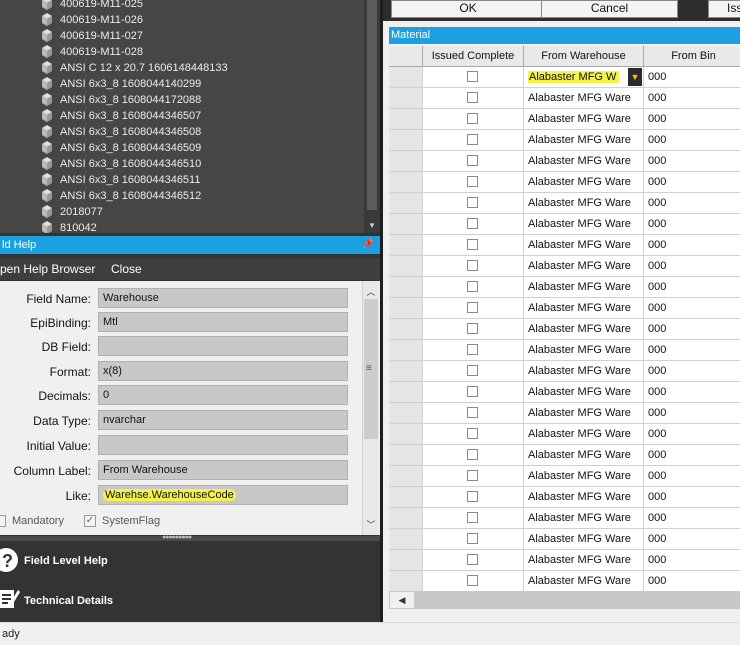 This screenshot has height=645, width=740. What do you see at coordinates (120, 196) in the screenshot?
I see `tree-item: ANSI 6x3_8 1608044346512` at bounding box center [120, 196].